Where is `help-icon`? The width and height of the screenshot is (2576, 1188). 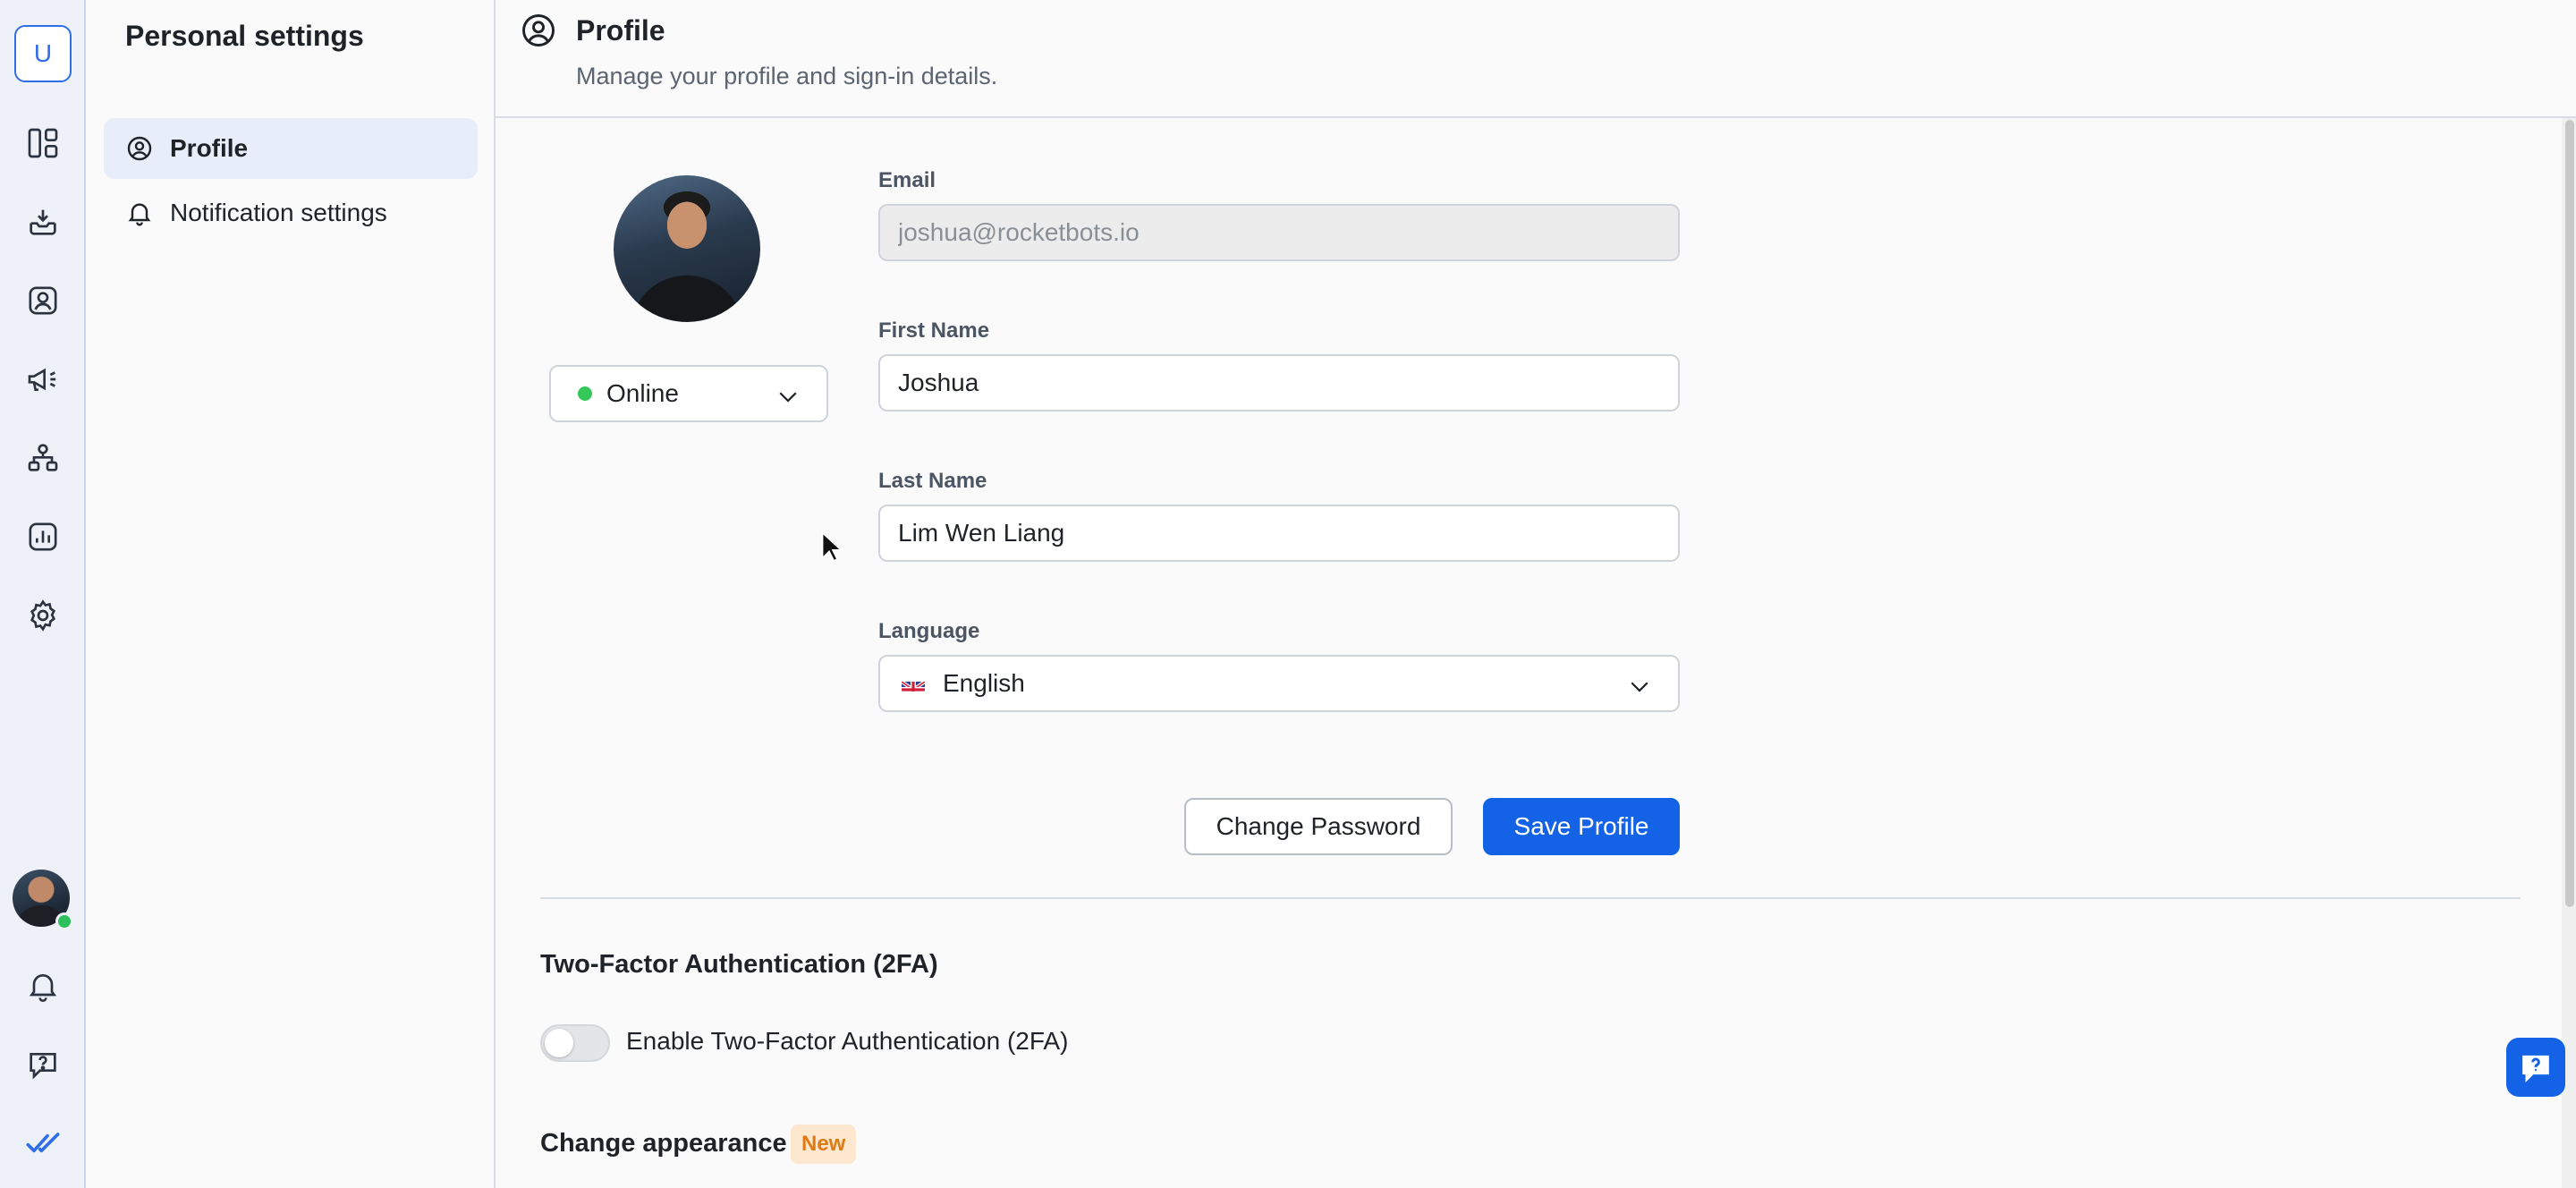
help-icon is located at coordinates (42, 1064).